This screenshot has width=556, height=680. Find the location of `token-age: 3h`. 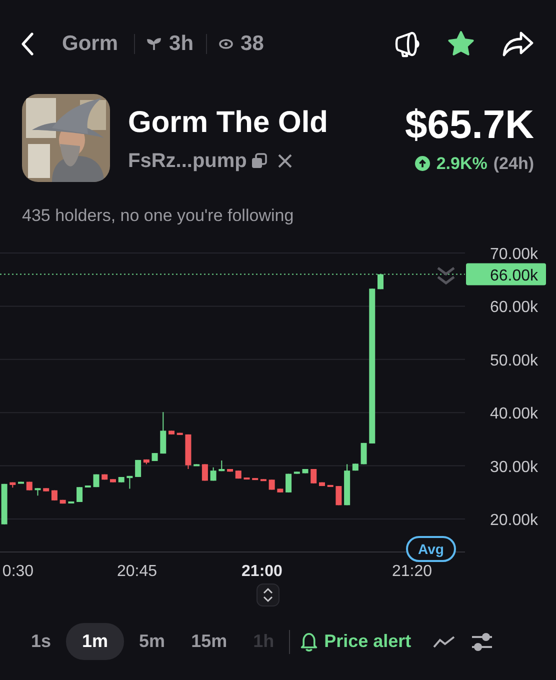

token-age: 3h is located at coordinates (181, 44).